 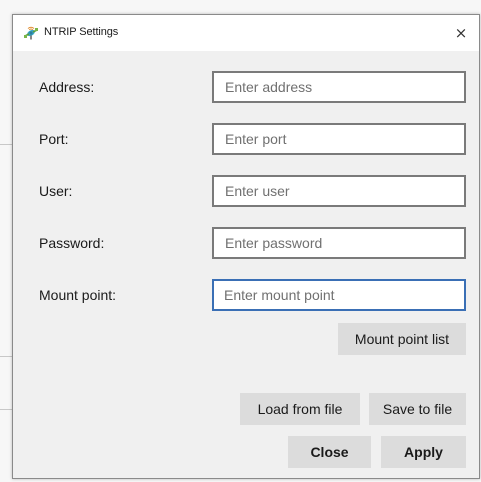 I want to click on address-input, so click(x=339, y=87).